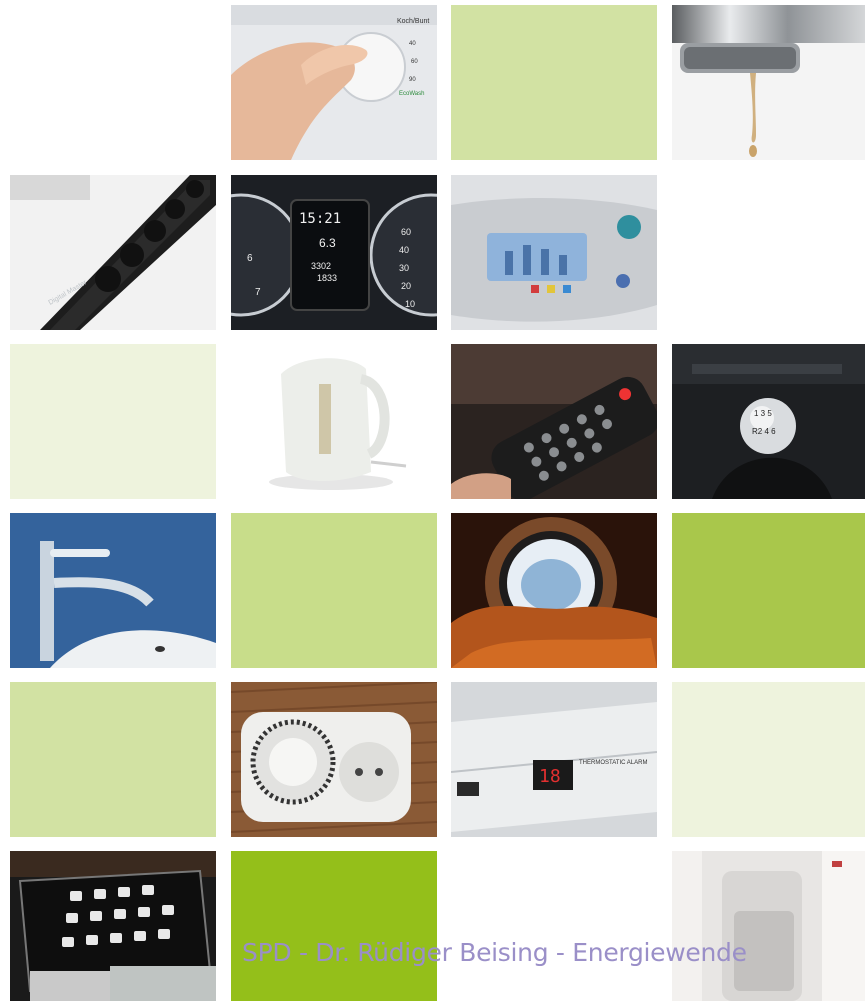 The width and height of the screenshot is (865, 1001). What do you see at coordinates (764, 431) in the screenshot?
I see `svg-text: R2 4 6` at bounding box center [764, 431].